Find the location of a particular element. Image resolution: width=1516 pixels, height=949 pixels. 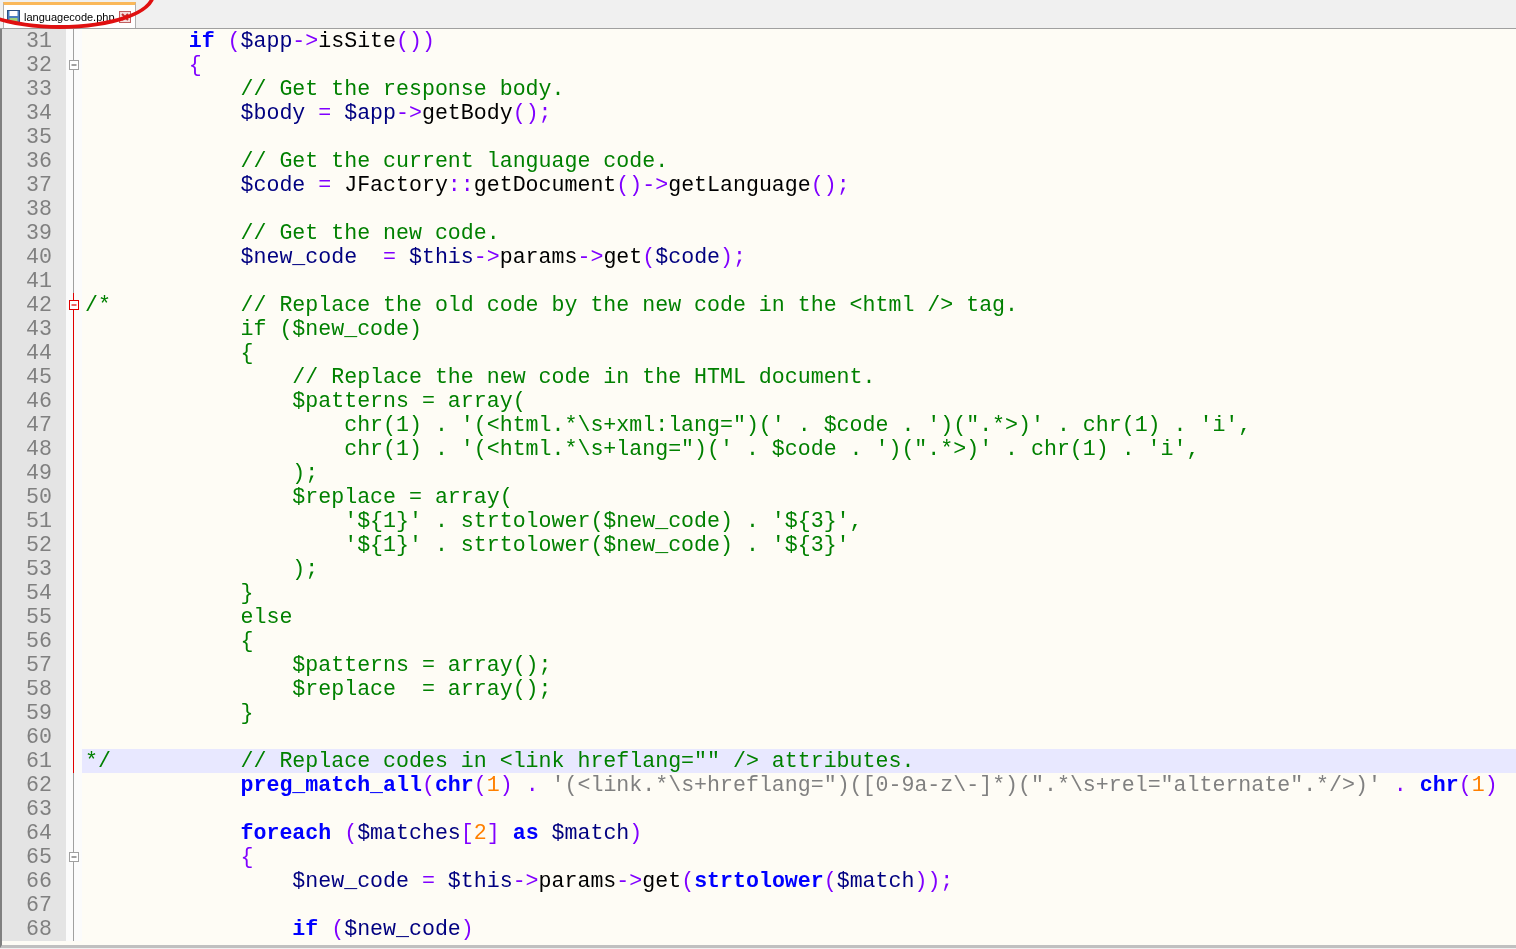

code-line: // Get the response body. is located at coordinates (402, 89).